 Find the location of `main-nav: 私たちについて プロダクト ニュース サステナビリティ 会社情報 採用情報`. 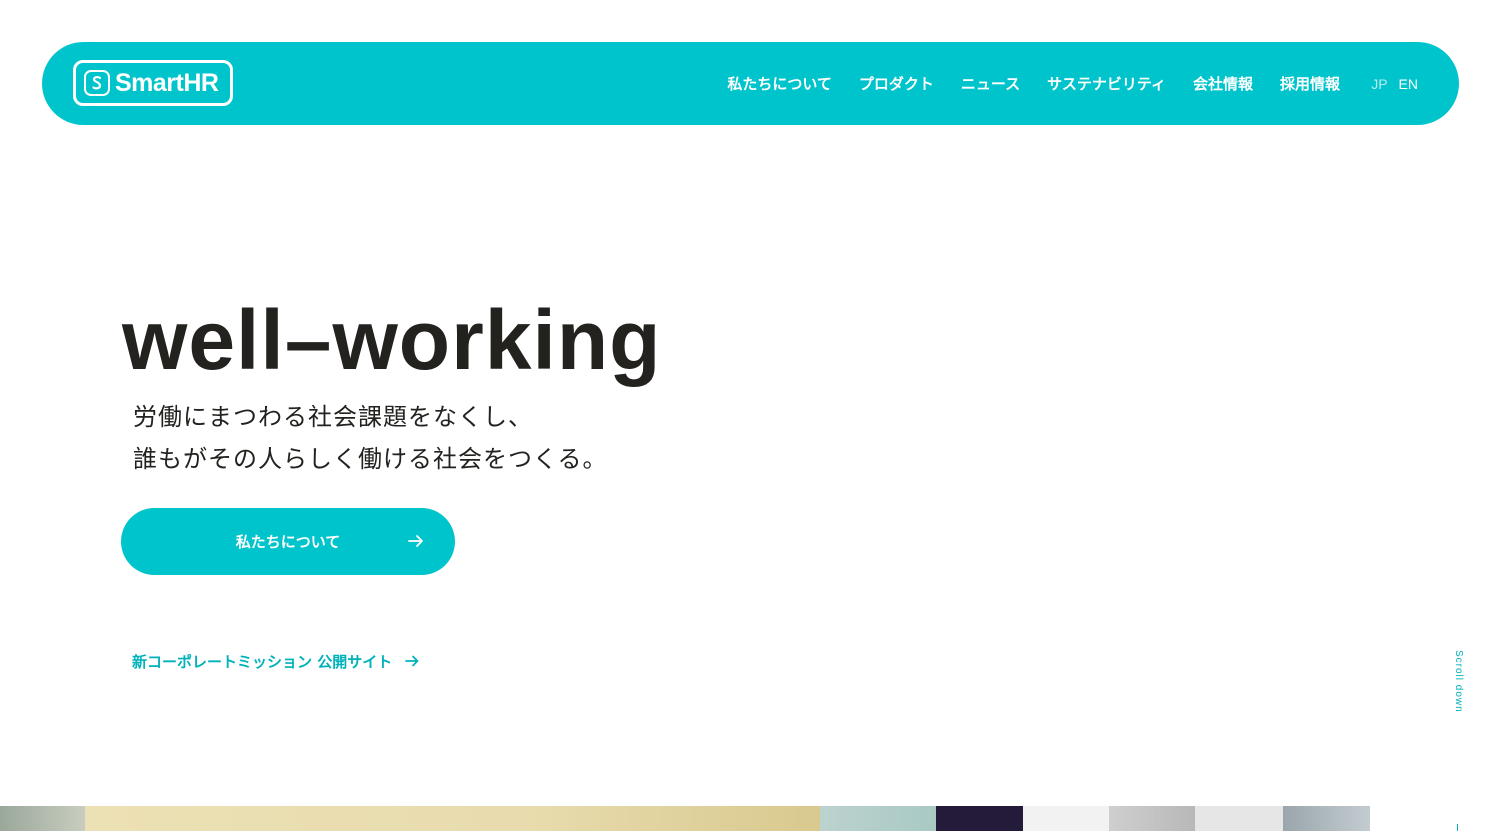

main-nav: 私たちについて プロダクト ニュース サステナビリティ 会社情報 採用情報 is located at coordinates (1020, 83).